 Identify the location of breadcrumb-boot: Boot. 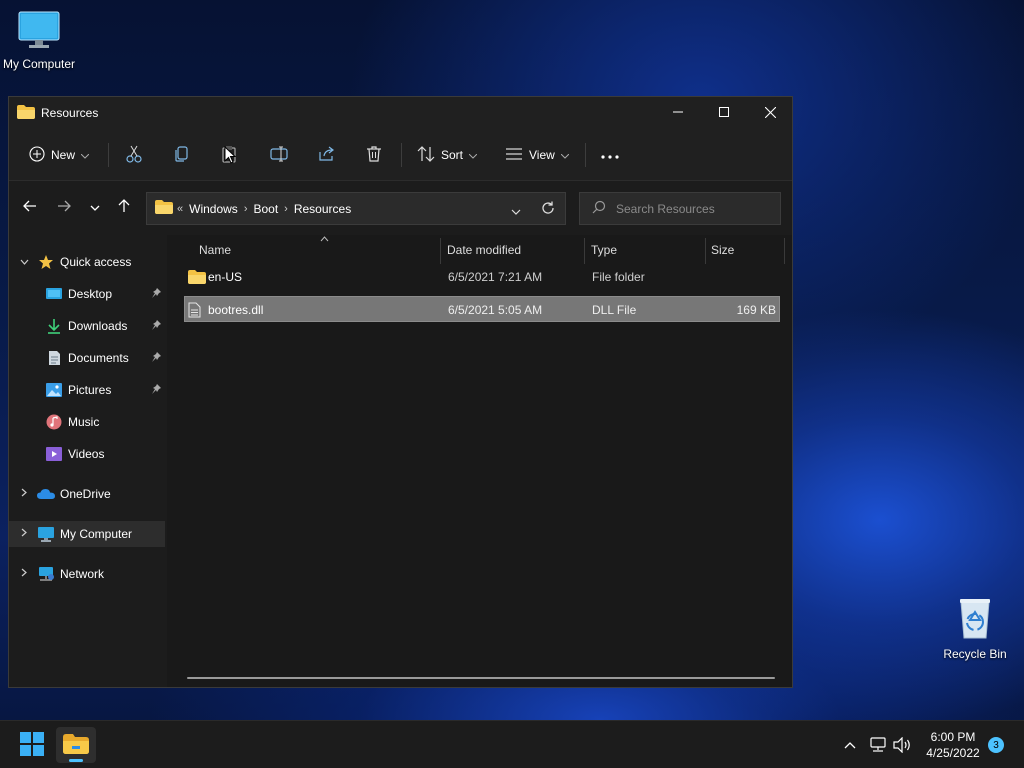
(265, 209).